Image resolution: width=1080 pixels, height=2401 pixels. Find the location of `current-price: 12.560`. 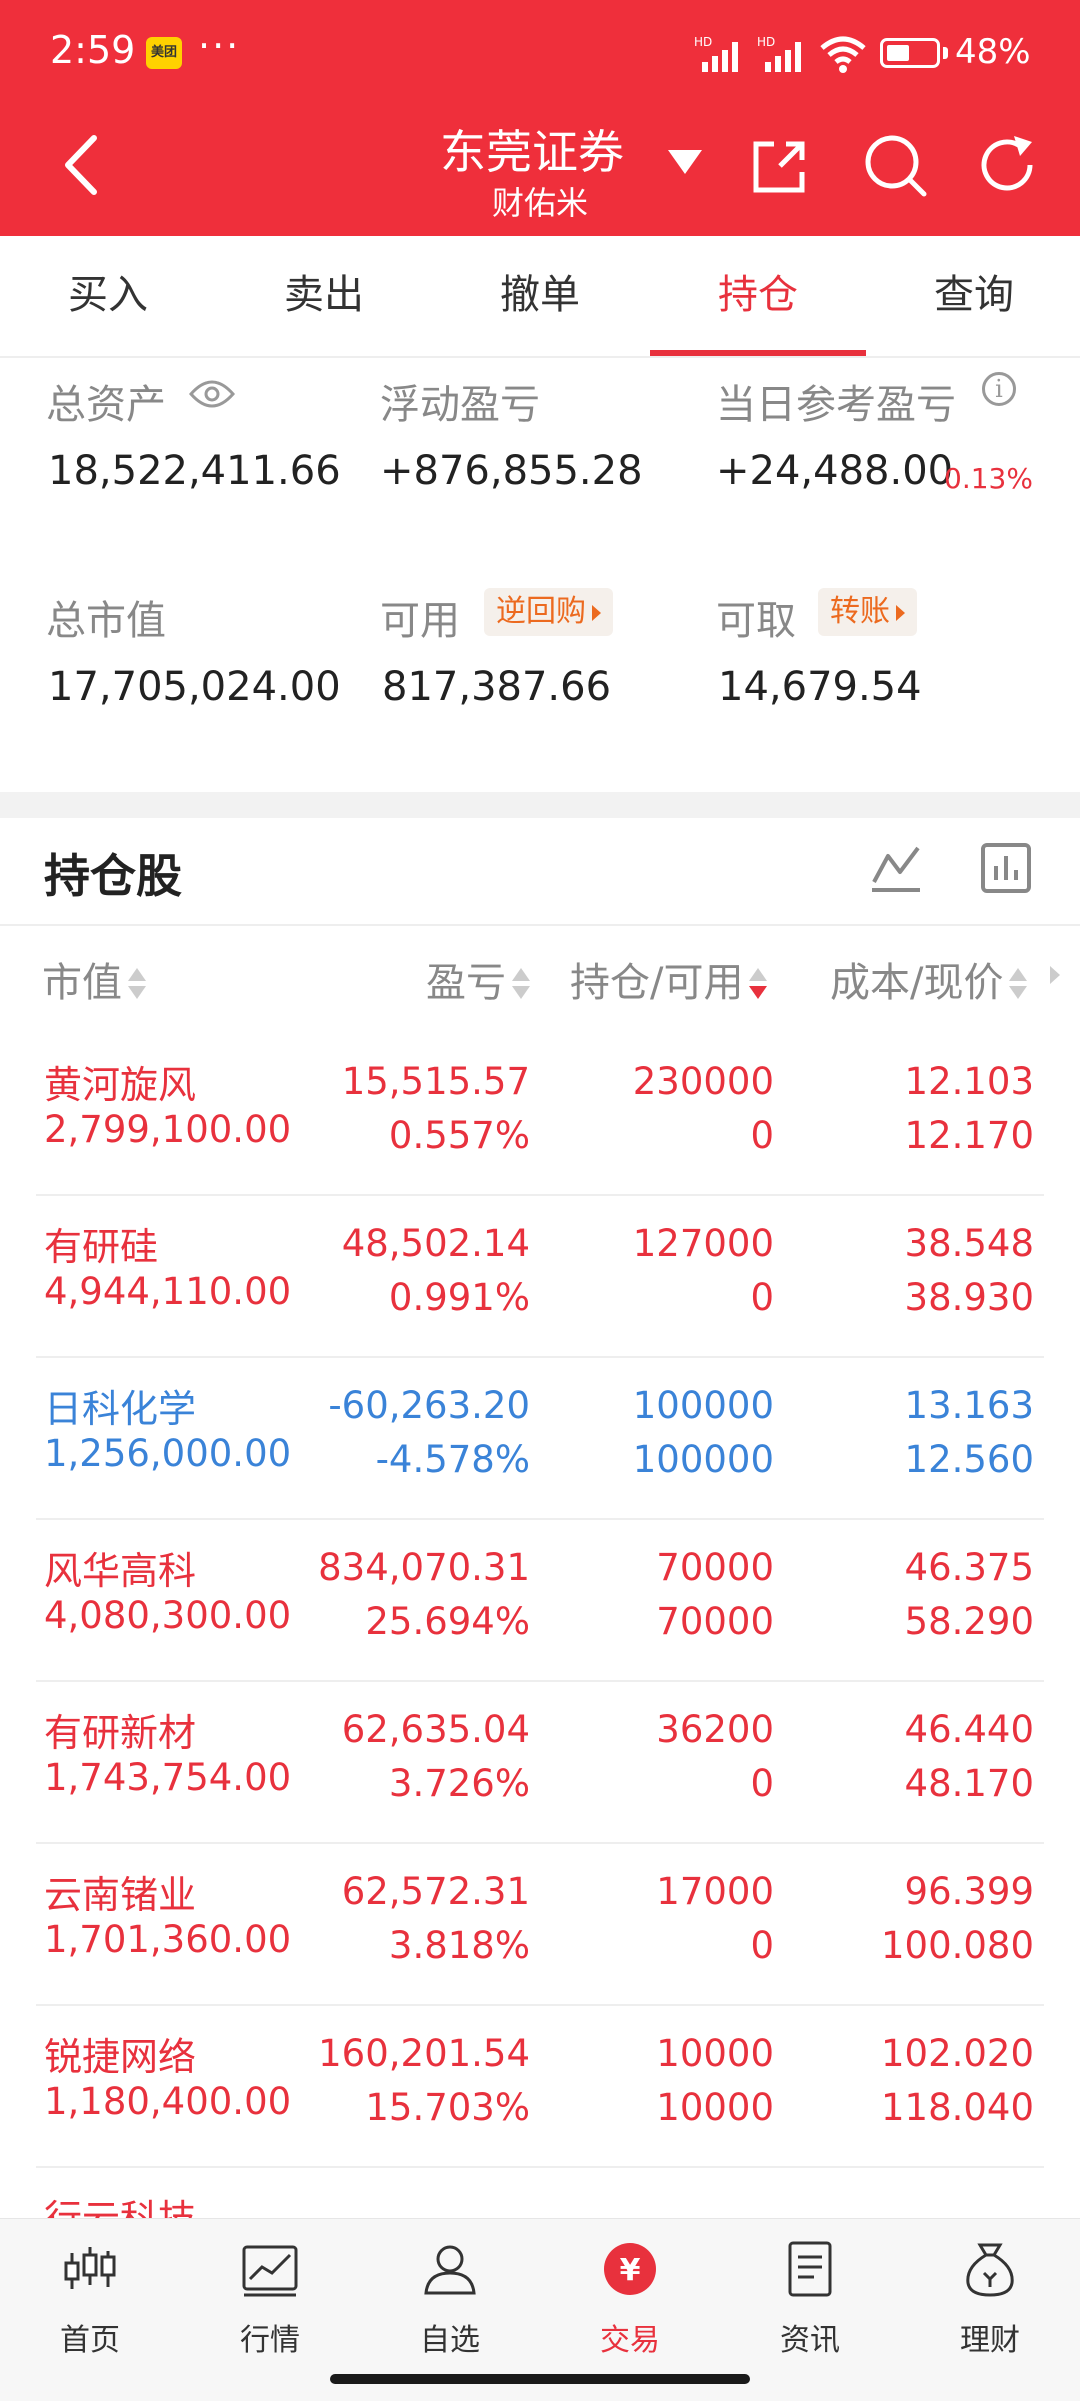

current-price: 12.560 is located at coordinates (969, 1459).